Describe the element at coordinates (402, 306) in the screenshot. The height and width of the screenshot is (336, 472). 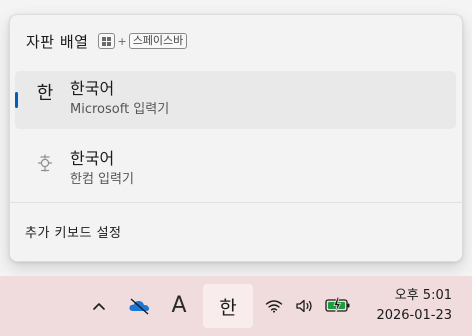
I see `system-clock: 오후 5:01 2026-01-23` at that location.